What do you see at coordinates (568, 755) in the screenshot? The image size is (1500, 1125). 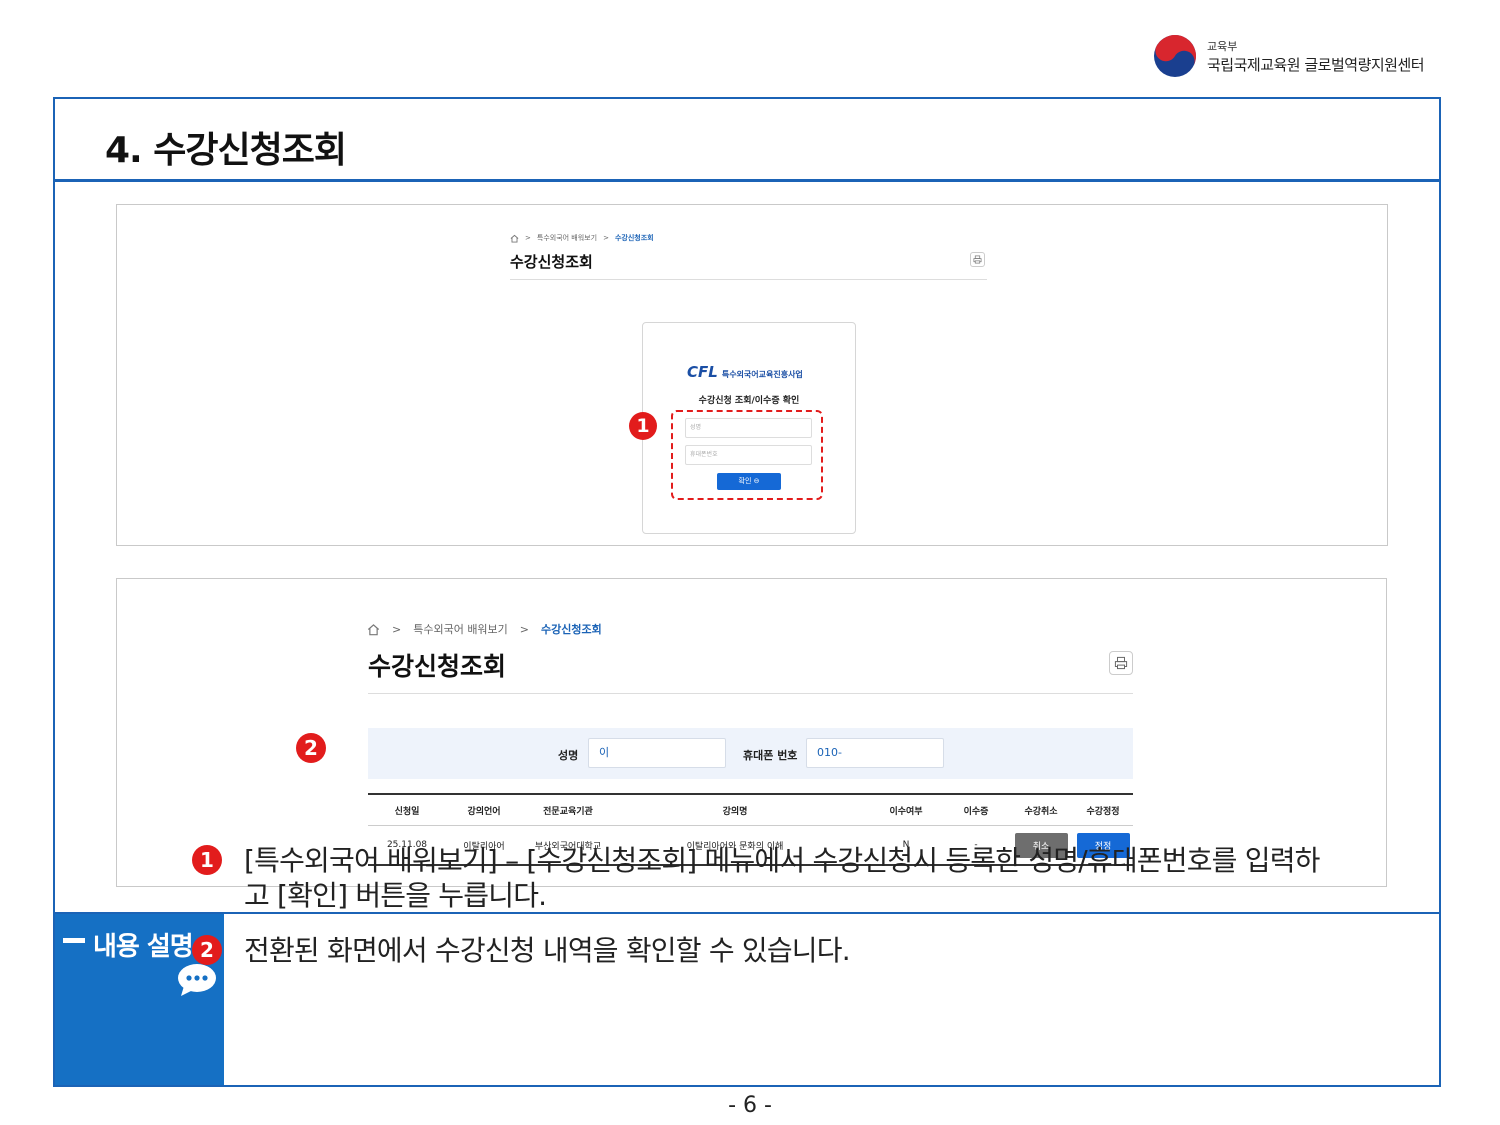 I see `name-label: 성명` at bounding box center [568, 755].